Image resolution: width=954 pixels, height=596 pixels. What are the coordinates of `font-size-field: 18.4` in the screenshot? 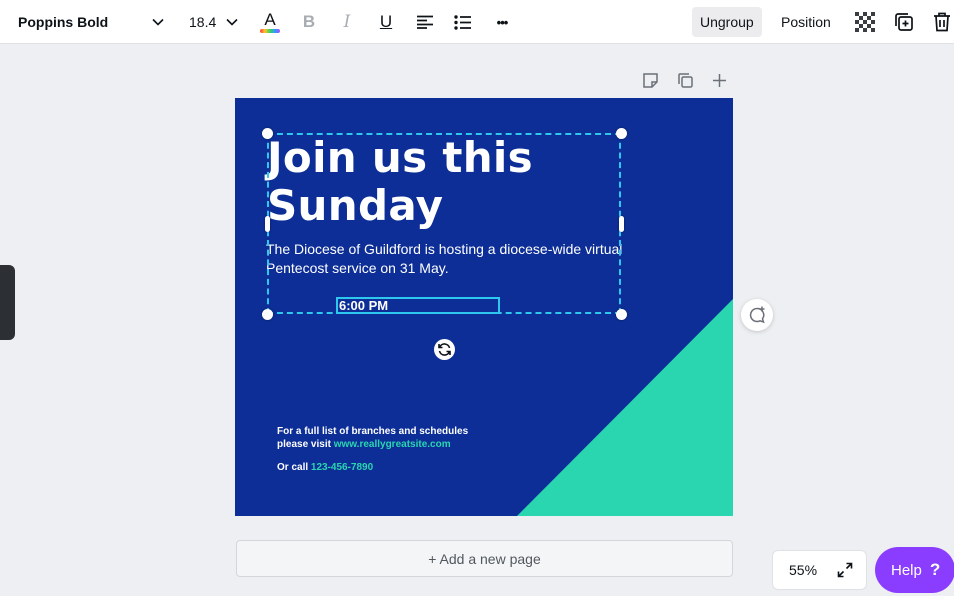 It's located at (202, 22).